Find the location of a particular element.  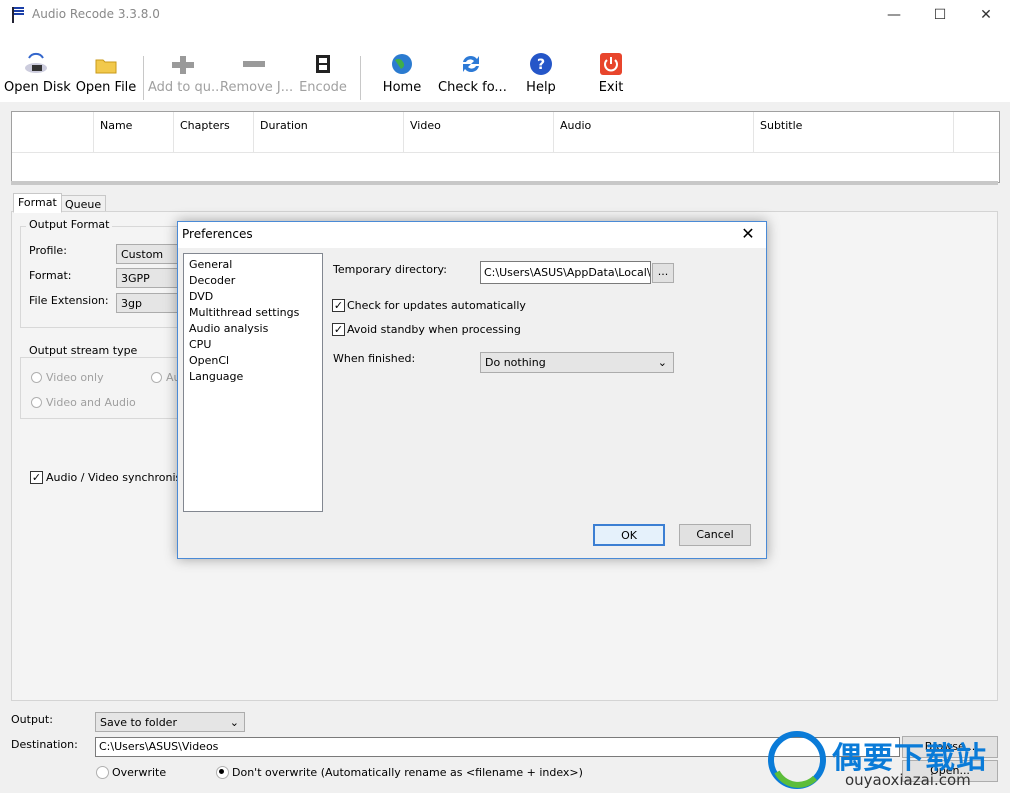

format-label: Format: is located at coordinates (50, 275).